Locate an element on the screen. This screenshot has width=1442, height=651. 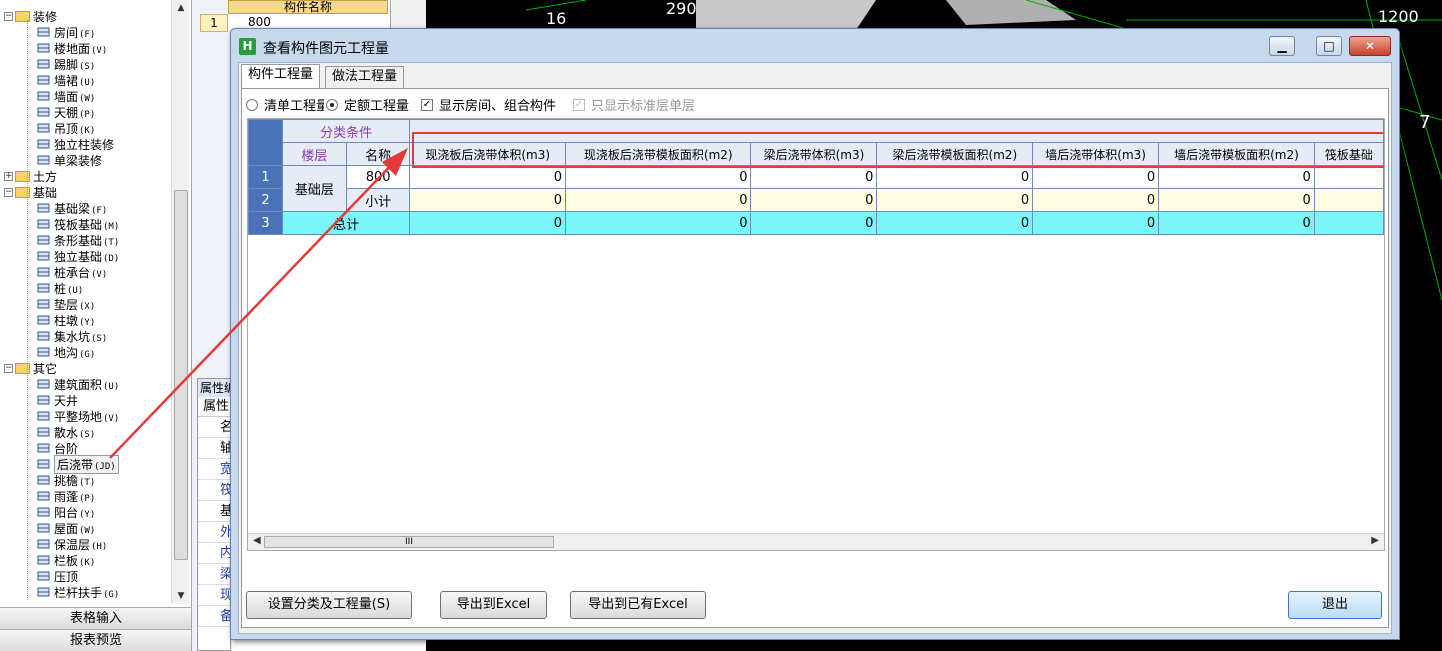
tree-item: 挑檐(T) is located at coordinates (65, 480).